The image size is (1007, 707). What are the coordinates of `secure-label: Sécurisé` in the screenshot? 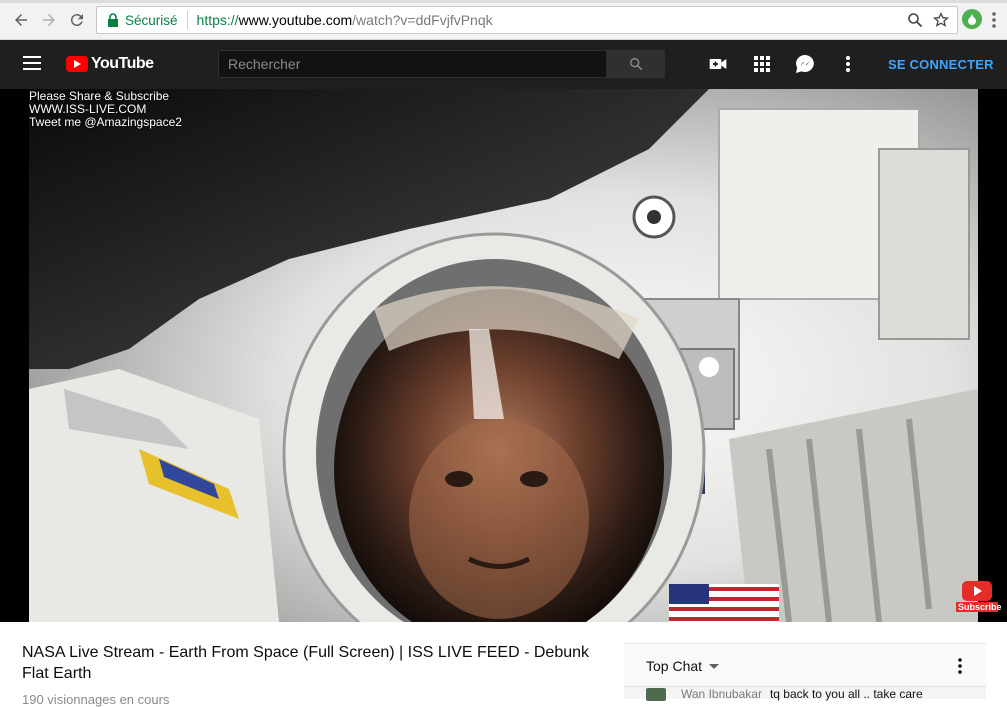 It's located at (151, 20).